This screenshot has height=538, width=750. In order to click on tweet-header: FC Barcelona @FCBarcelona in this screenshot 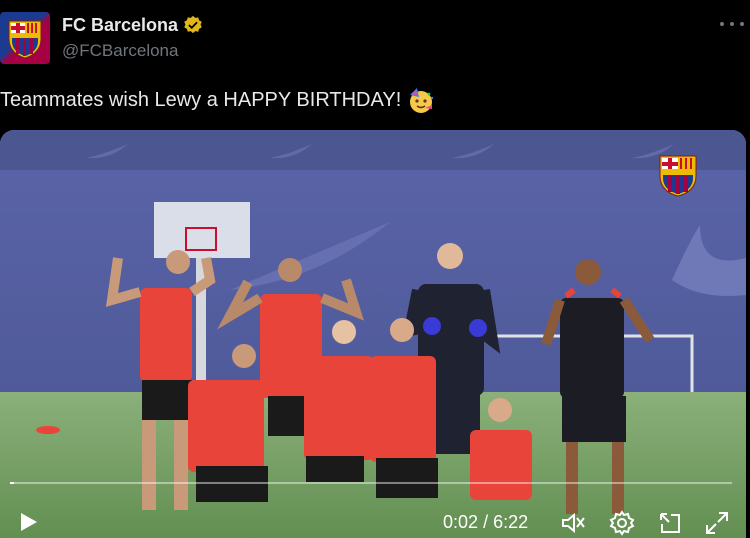, I will do `click(375, 38)`.